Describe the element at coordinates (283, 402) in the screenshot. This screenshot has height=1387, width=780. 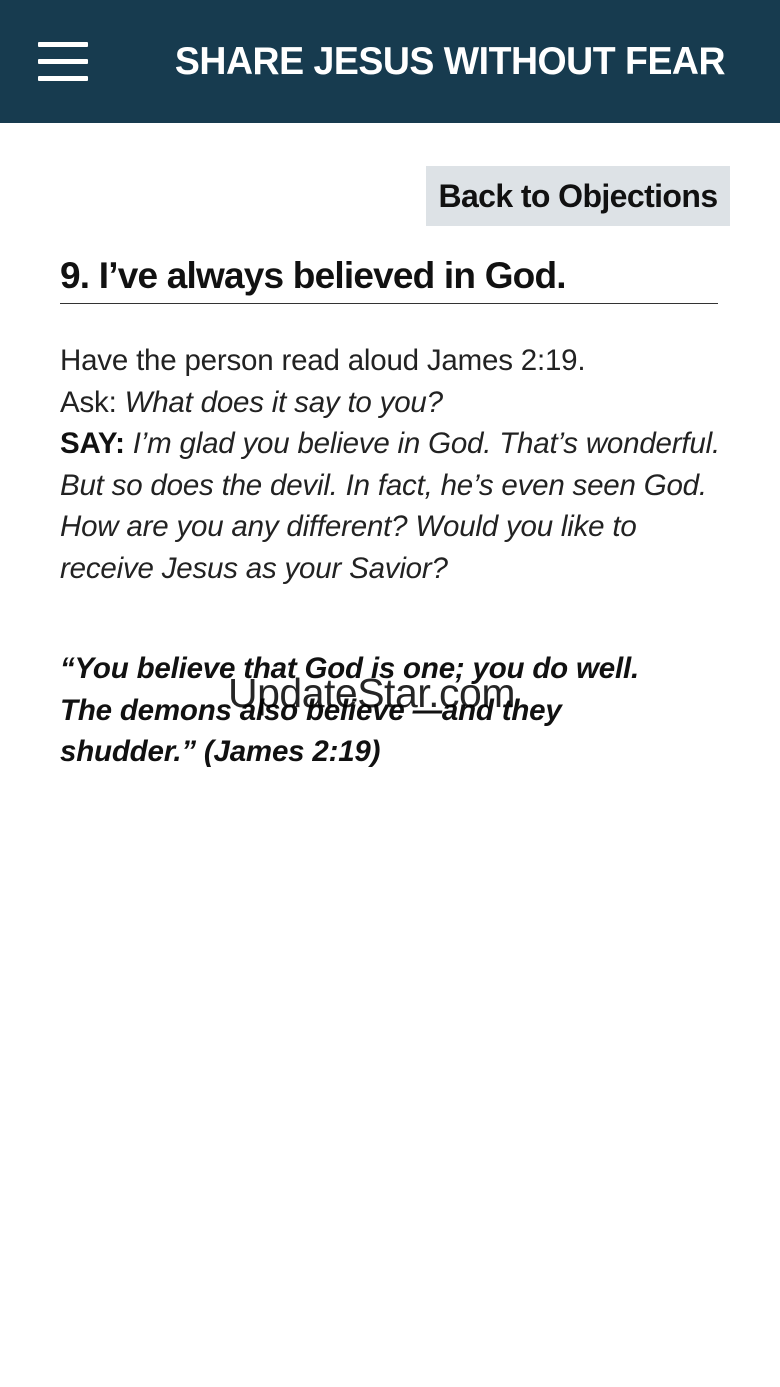
I see `ask-question: What does it say to you?` at that location.